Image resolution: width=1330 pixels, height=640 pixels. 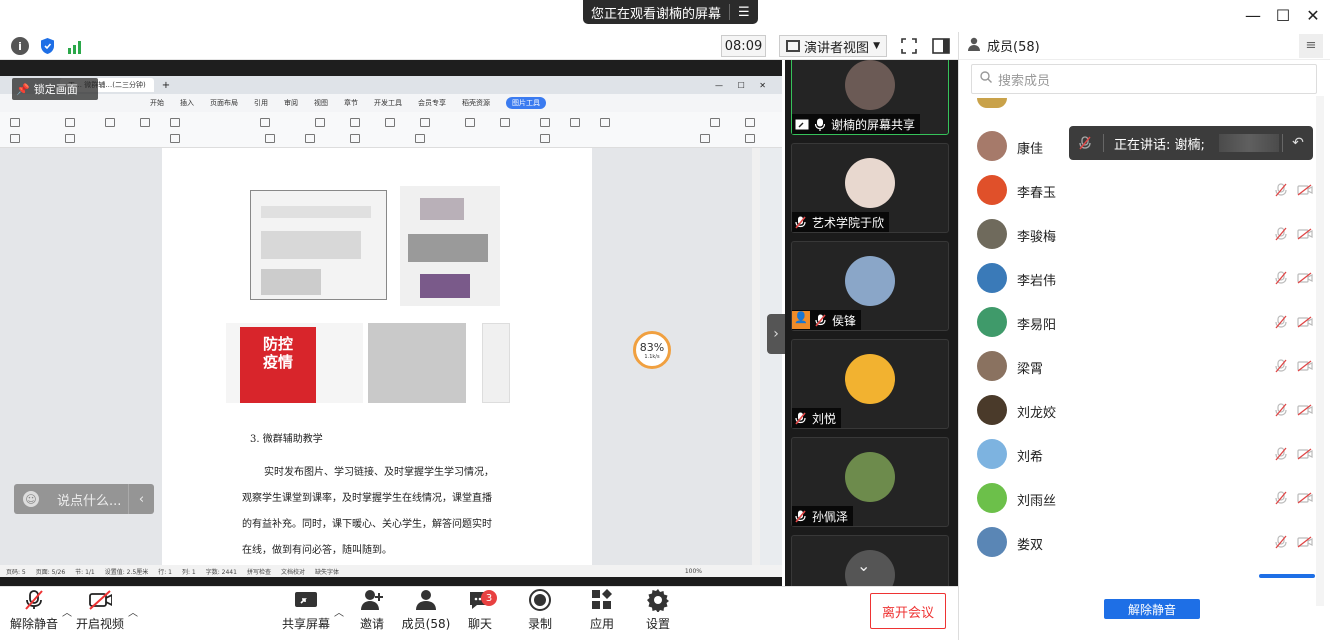 I want to click on video-tile: 艺术学院于欣, so click(x=870, y=188).